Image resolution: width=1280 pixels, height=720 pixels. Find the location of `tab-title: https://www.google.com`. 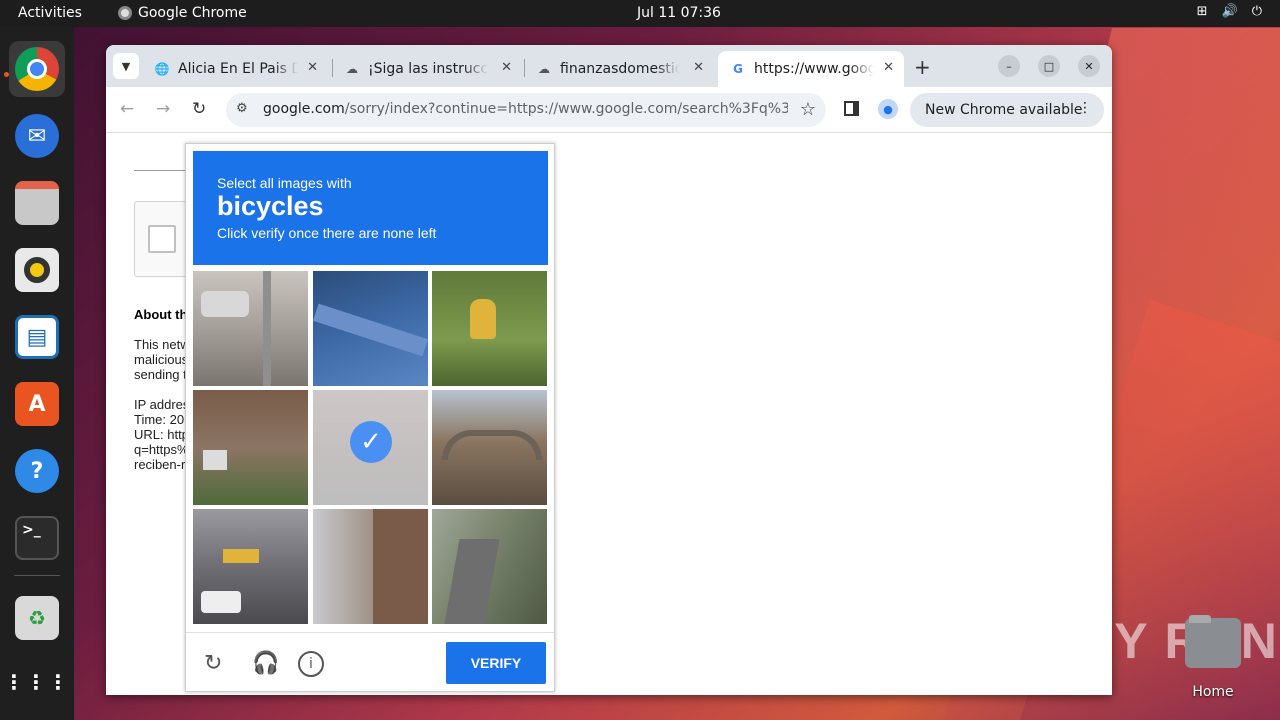

tab-title: https://www.google.com is located at coordinates (814, 69).